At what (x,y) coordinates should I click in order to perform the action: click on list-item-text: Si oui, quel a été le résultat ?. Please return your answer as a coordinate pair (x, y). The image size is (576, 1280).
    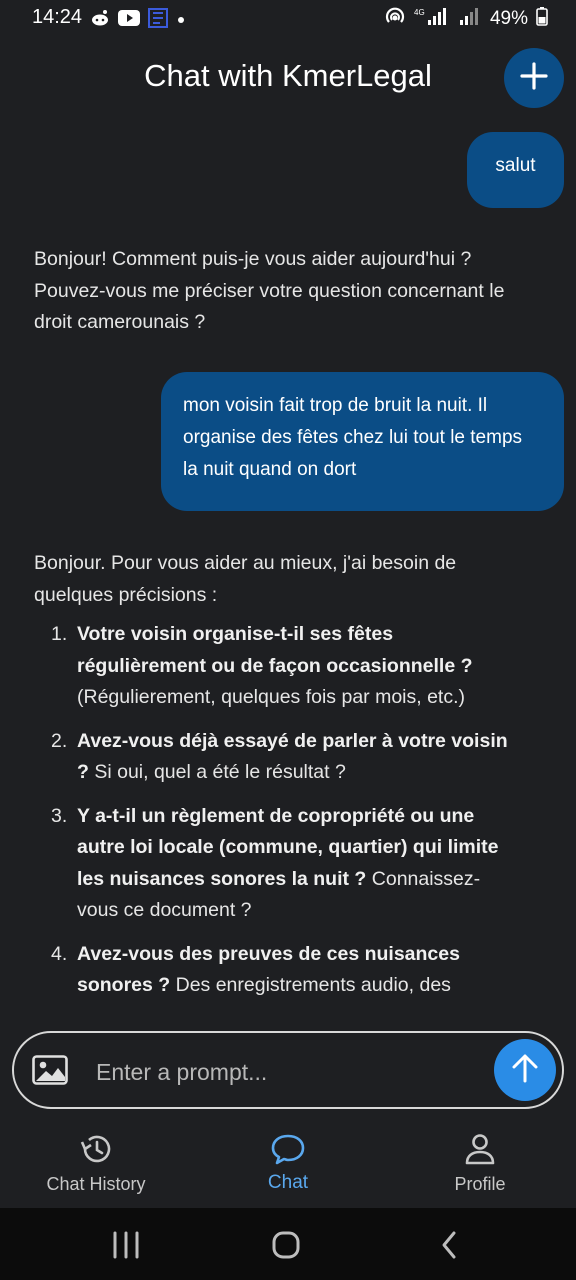
    Looking at the image, I should click on (217, 772).